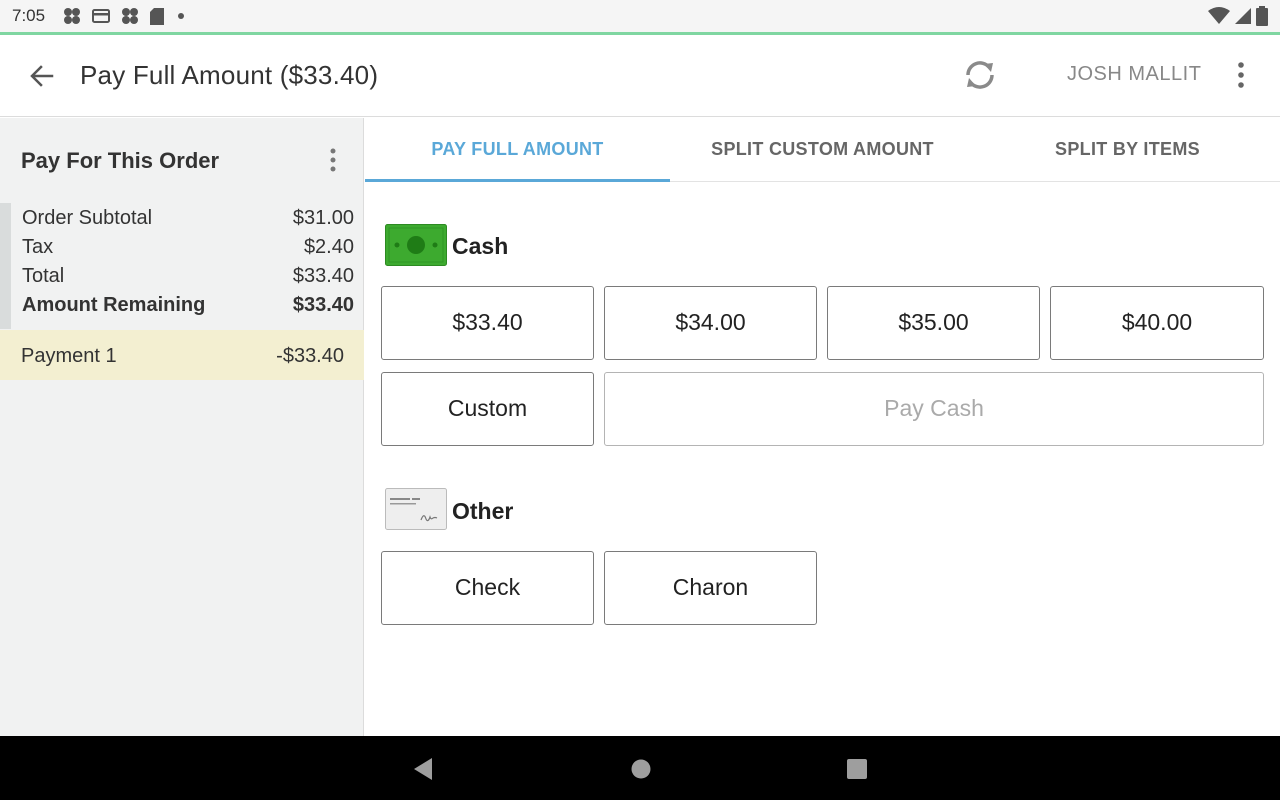 The image size is (1280, 800). I want to click on nav-recents-button, so click(857, 769).